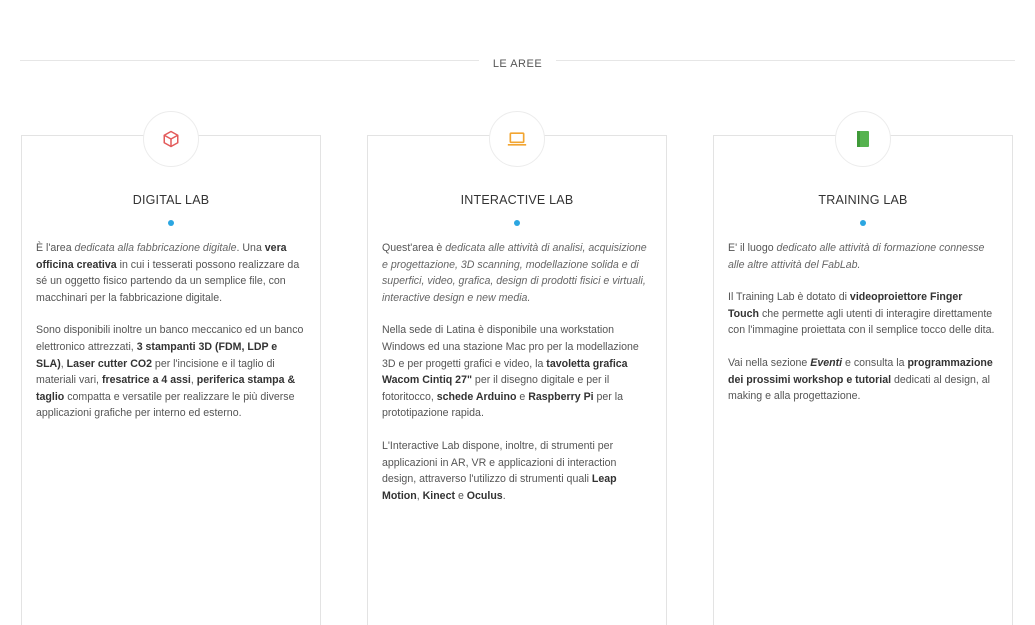  I want to click on book-icon, so click(863, 139).